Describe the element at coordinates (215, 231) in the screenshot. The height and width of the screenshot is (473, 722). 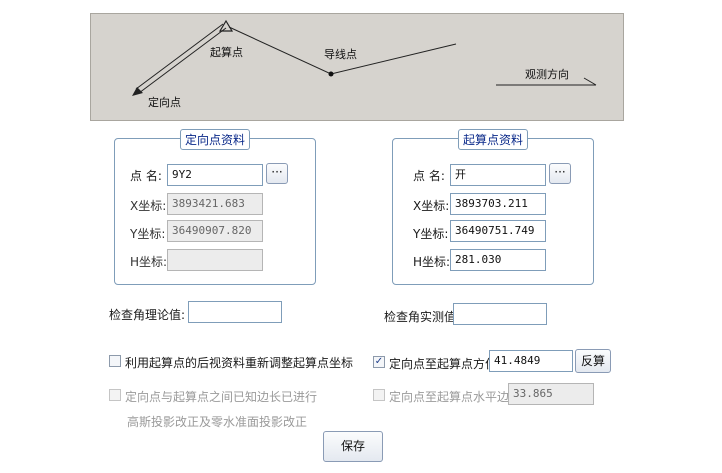
I see `orient-y-field: 36490907.820` at that location.